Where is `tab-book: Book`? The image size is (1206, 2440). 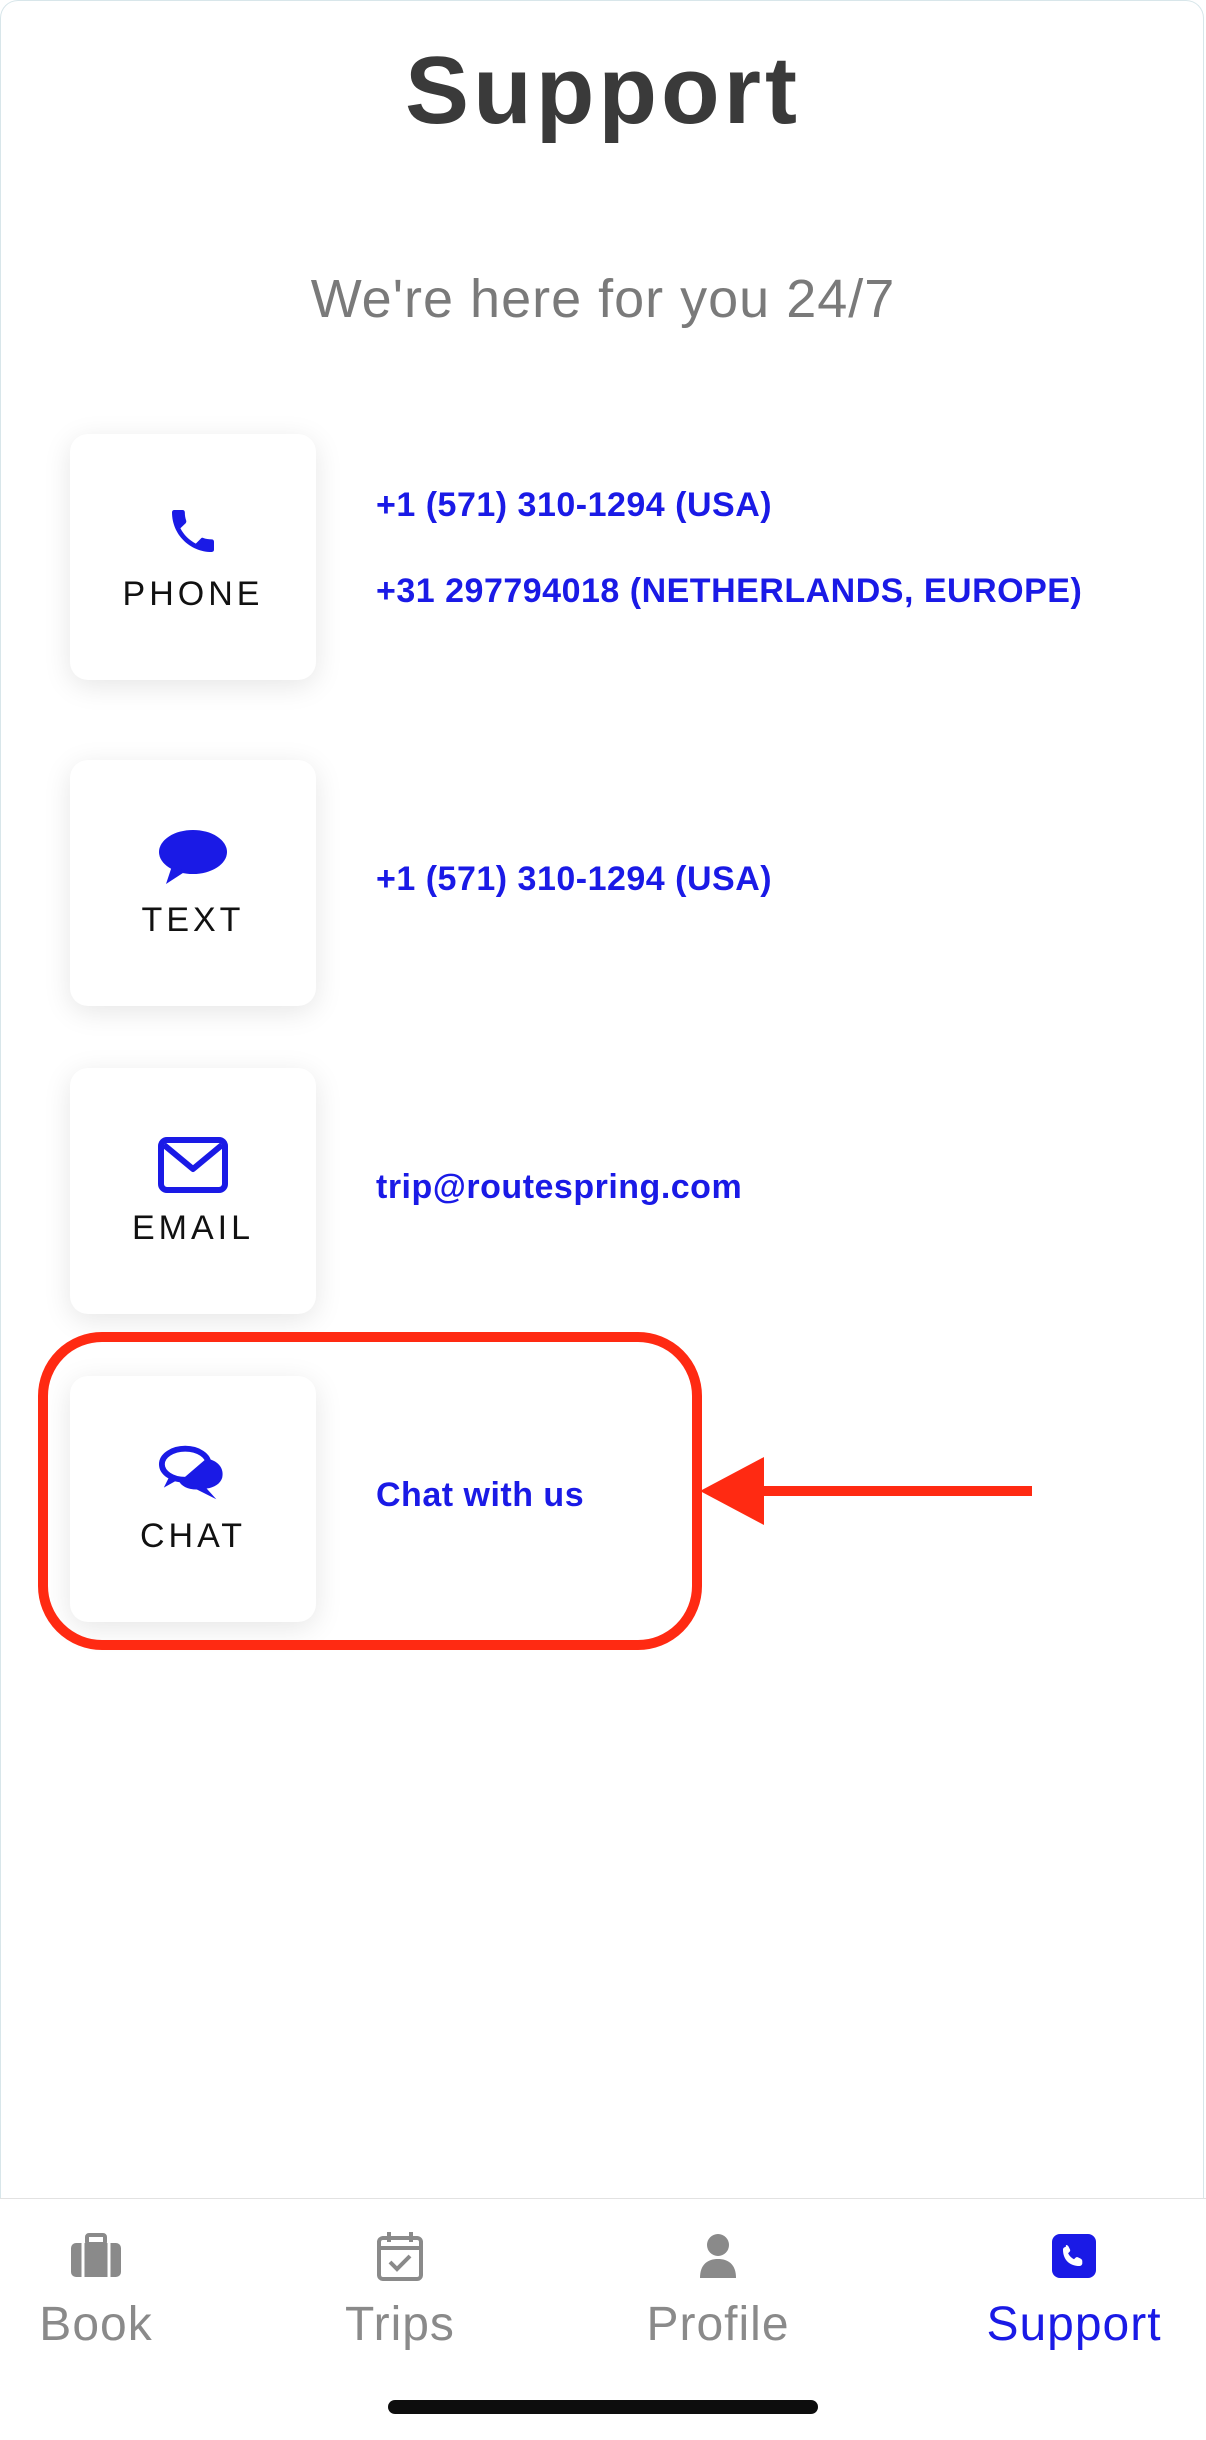
tab-book: Book is located at coordinates (108, 2290).